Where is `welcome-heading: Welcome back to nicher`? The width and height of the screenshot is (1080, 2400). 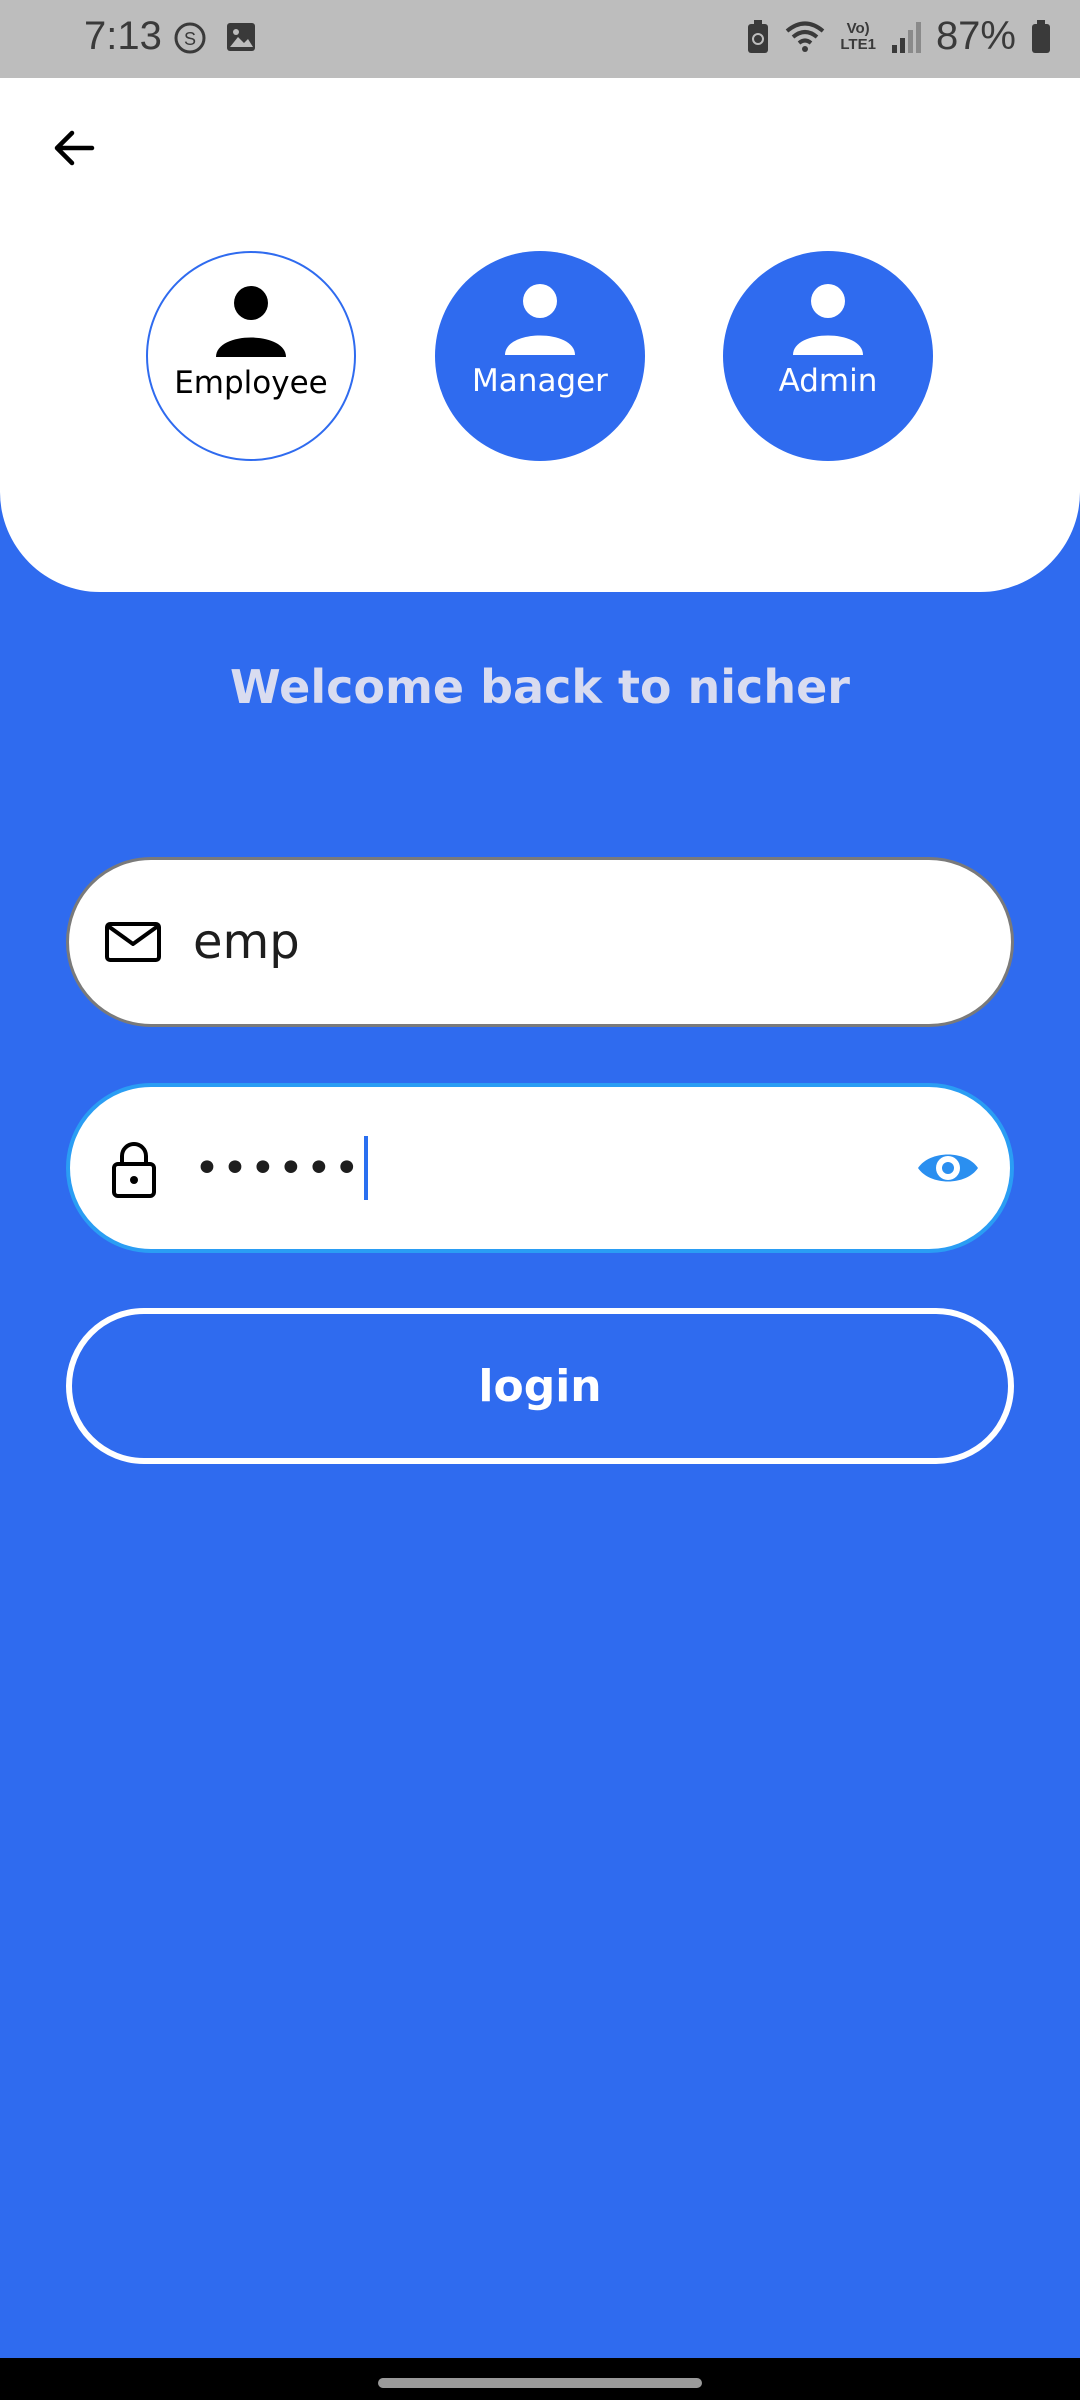 welcome-heading: Welcome back to nicher is located at coordinates (540, 687).